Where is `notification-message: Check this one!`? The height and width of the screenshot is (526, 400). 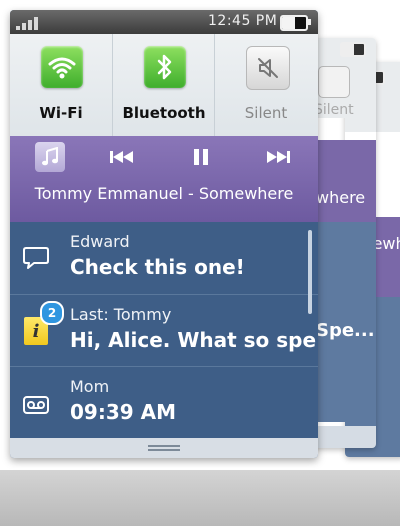
notification-message: Check this one! is located at coordinates (157, 267).